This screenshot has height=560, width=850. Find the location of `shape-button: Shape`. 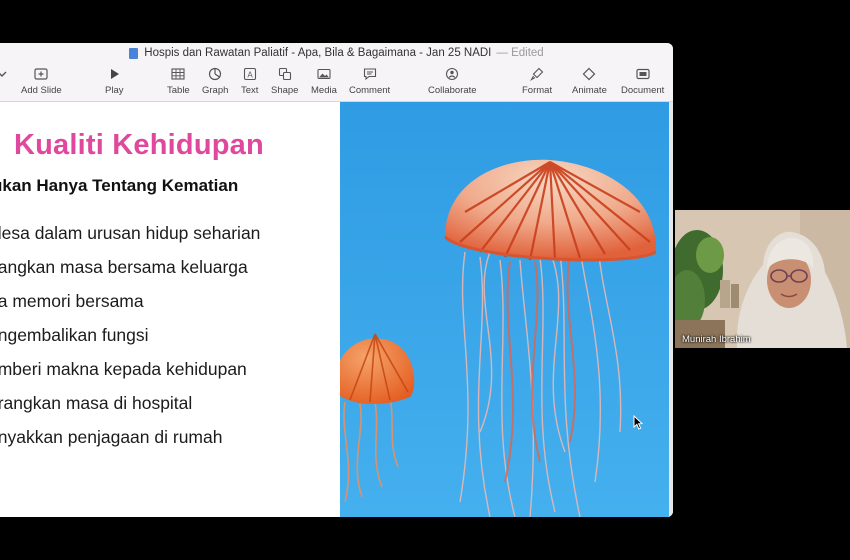

shape-button: Shape is located at coordinates (284, 81).